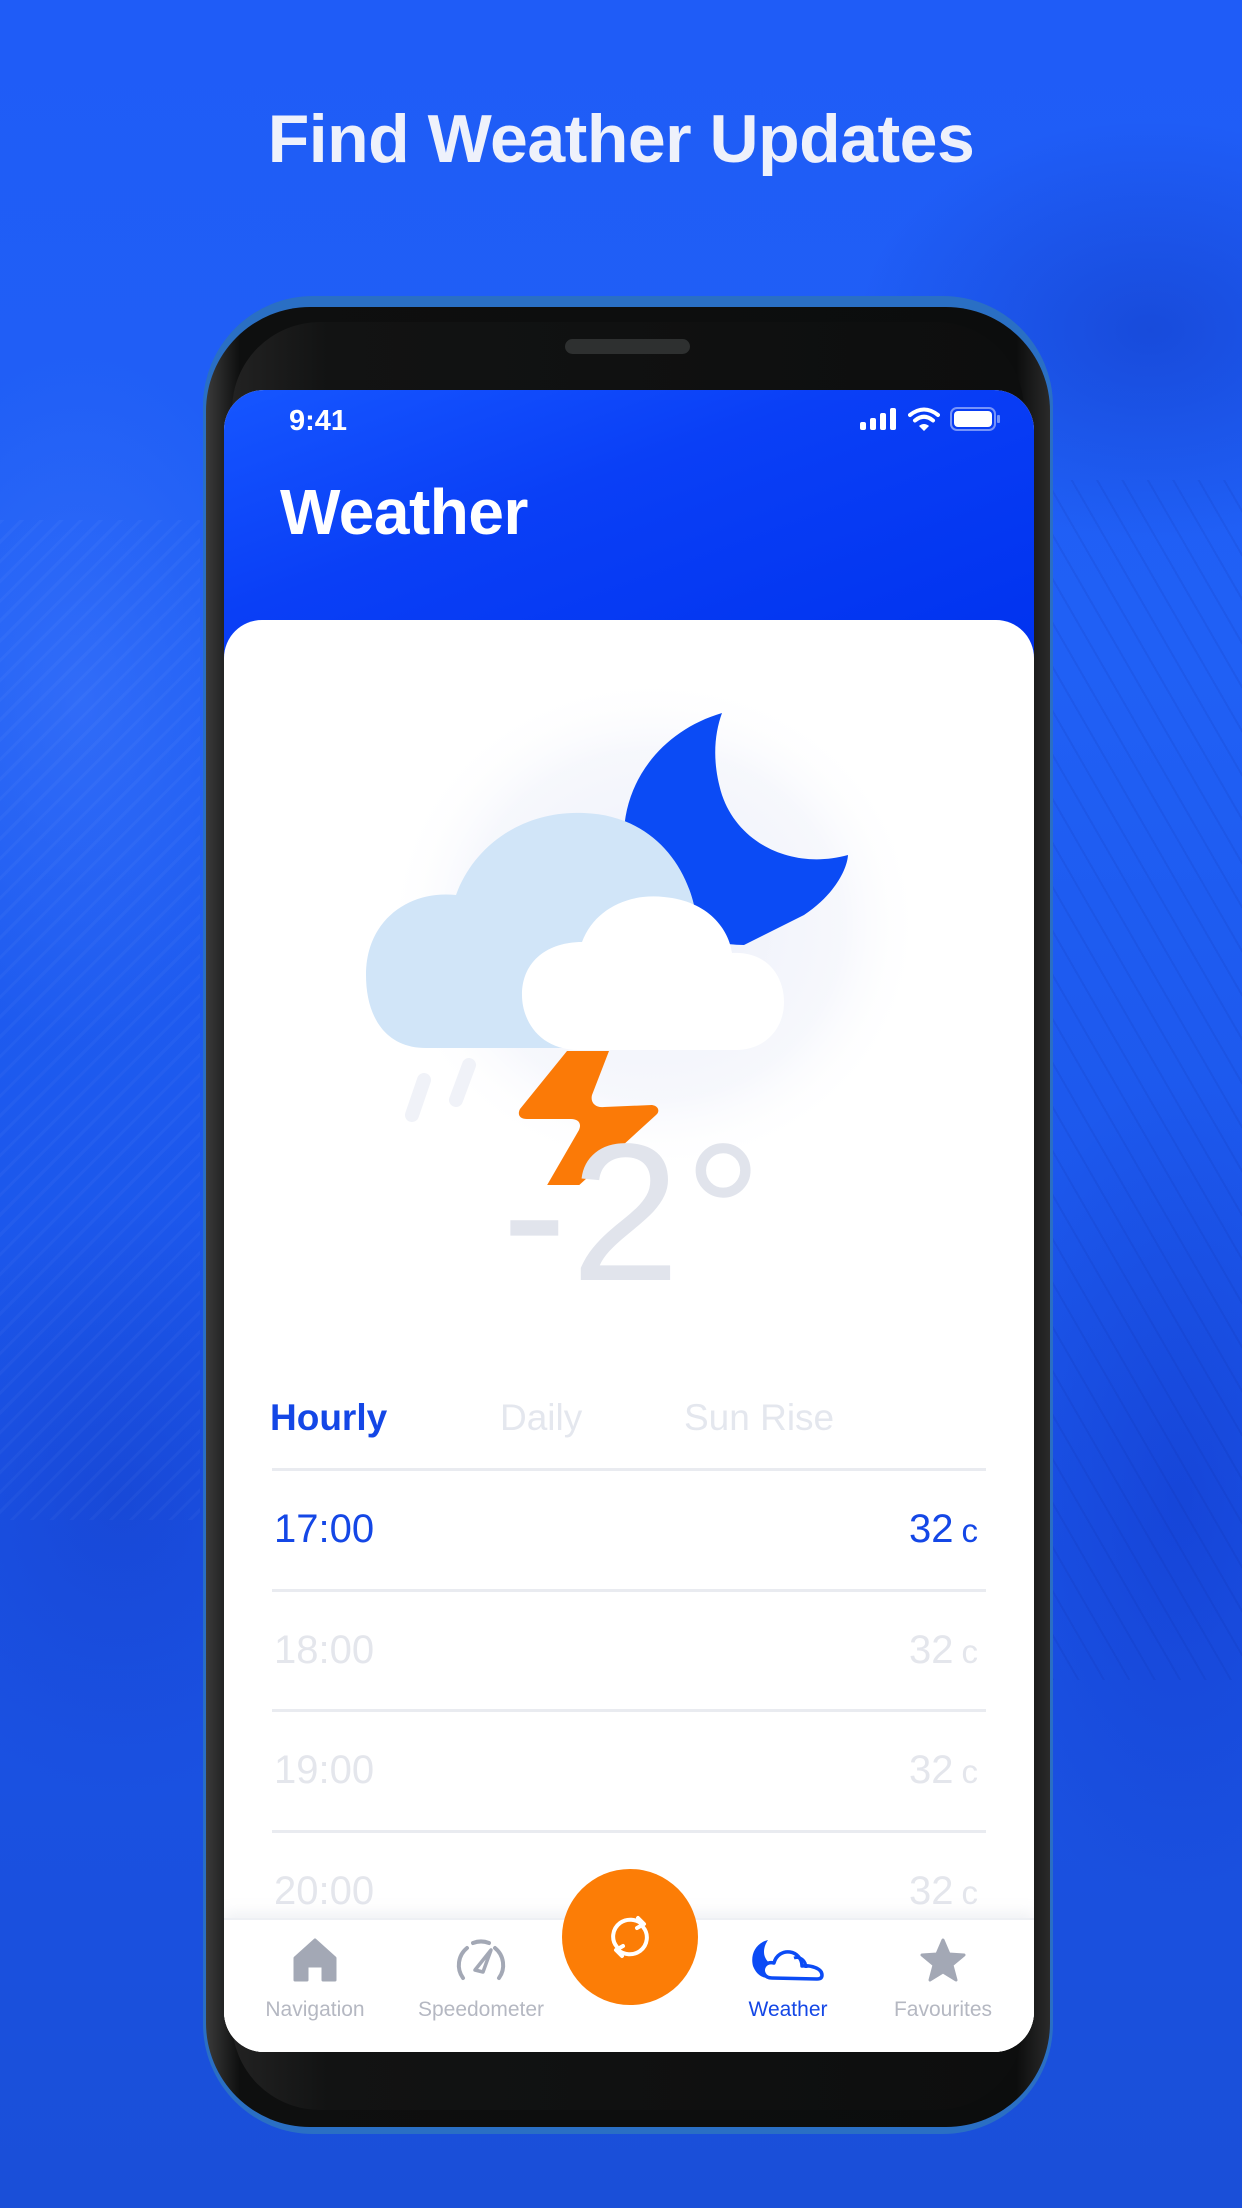 This screenshot has width=1242, height=2208. Describe the element at coordinates (541, 1418) in the screenshot. I see `tab-daily: Daily` at that location.